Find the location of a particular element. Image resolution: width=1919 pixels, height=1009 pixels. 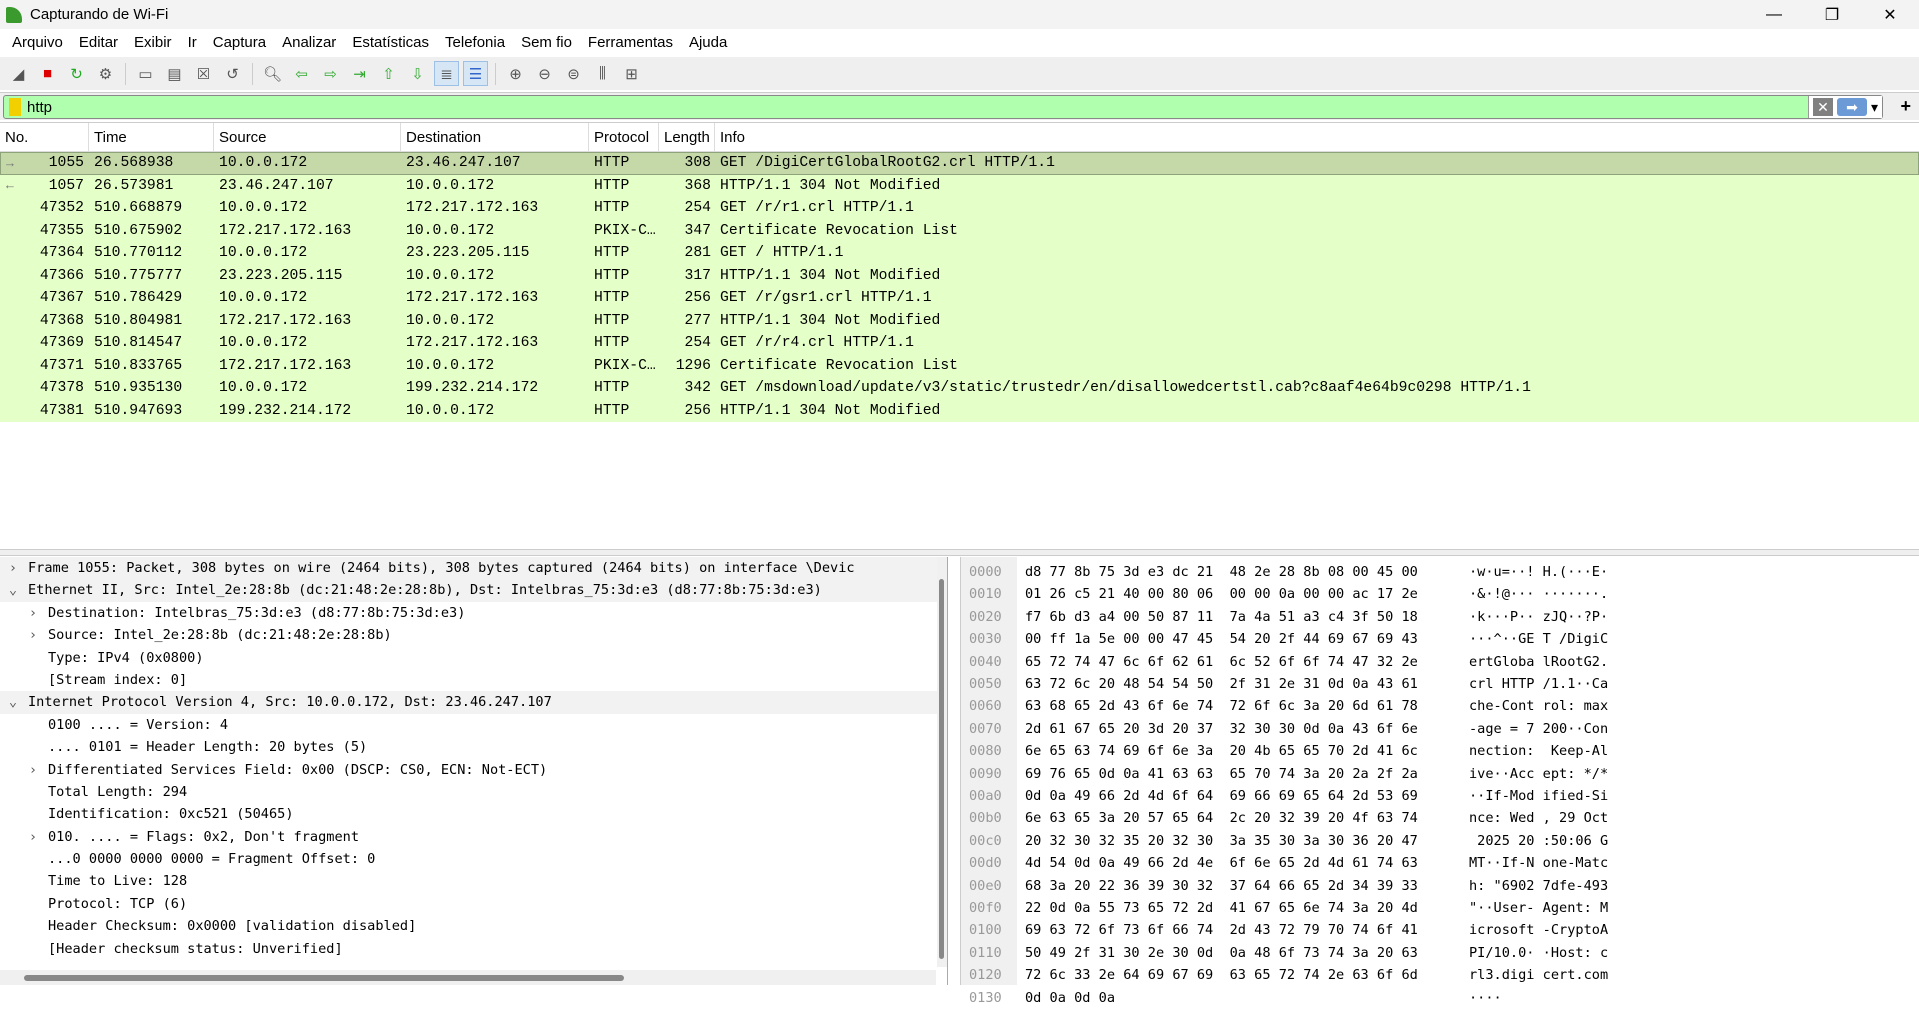

byte-offset: 0070 is located at coordinates (985, 729).